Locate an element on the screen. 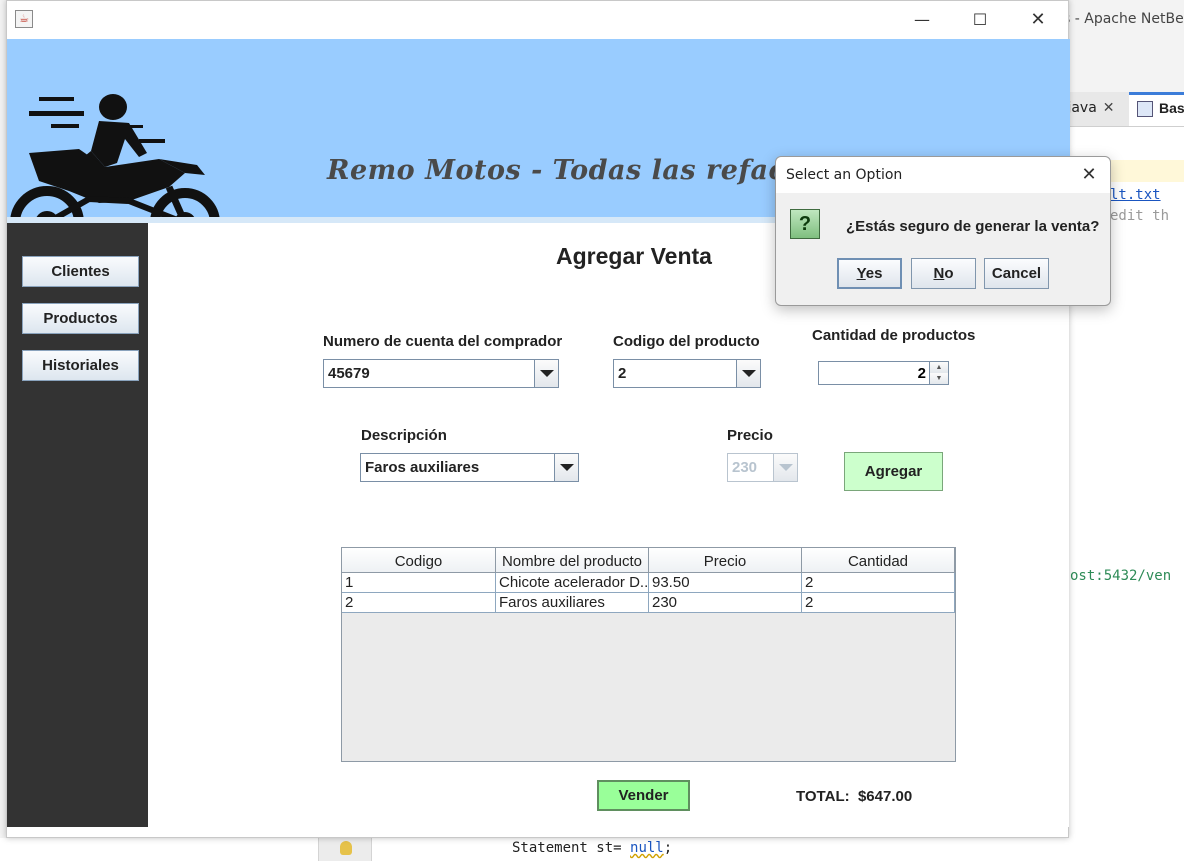  window-titlebar: ☕ — ☐ ✕ is located at coordinates (537, 20).